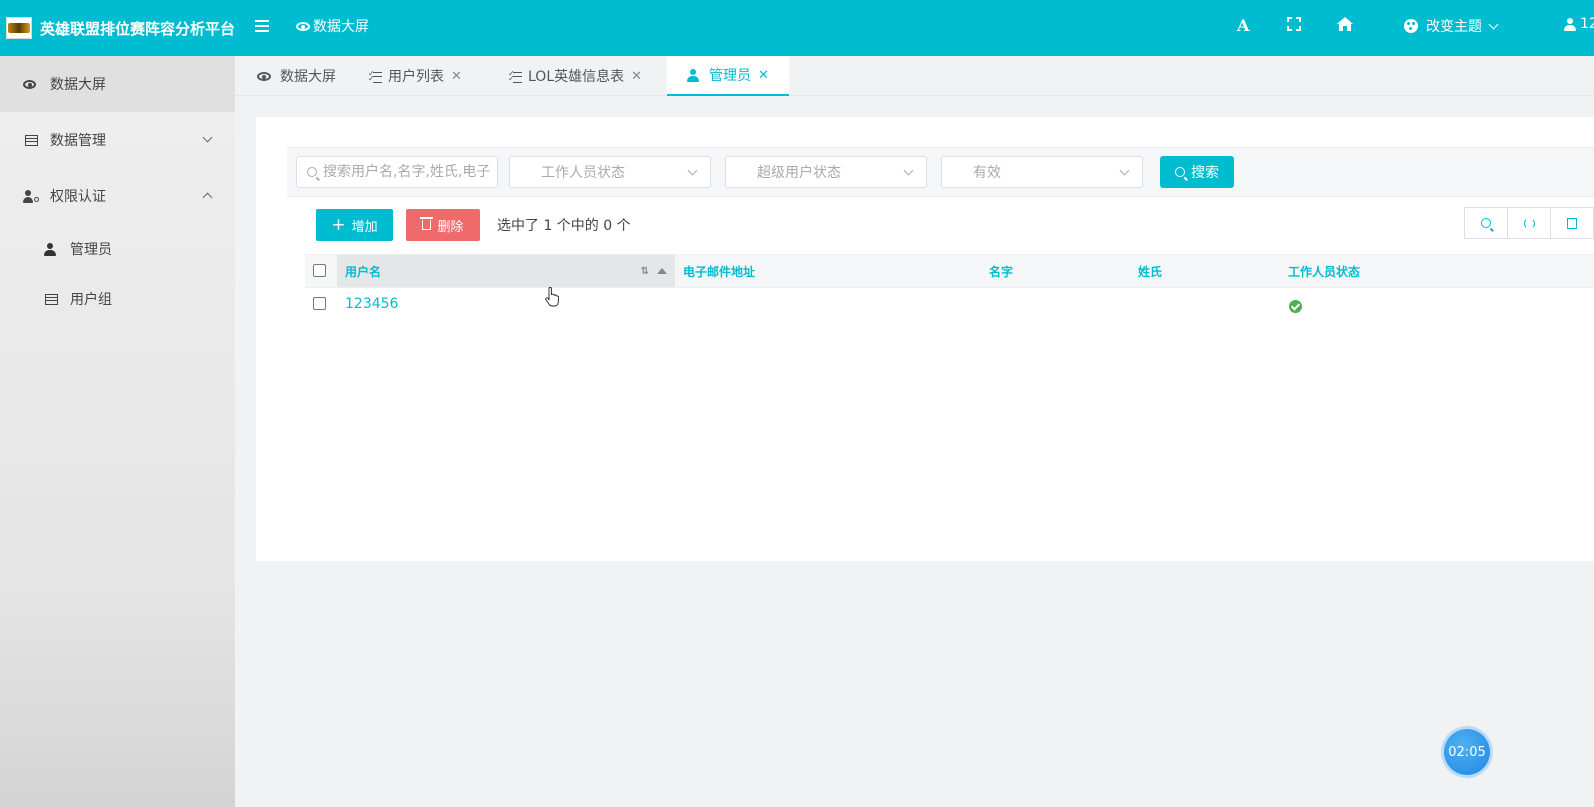  Describe the element at coordinates (797, 28) in the screenshot. I see `top-header: 英雄联盟排位赛阵容分析平台 数据大屏 A 改变主题 12` at that location.